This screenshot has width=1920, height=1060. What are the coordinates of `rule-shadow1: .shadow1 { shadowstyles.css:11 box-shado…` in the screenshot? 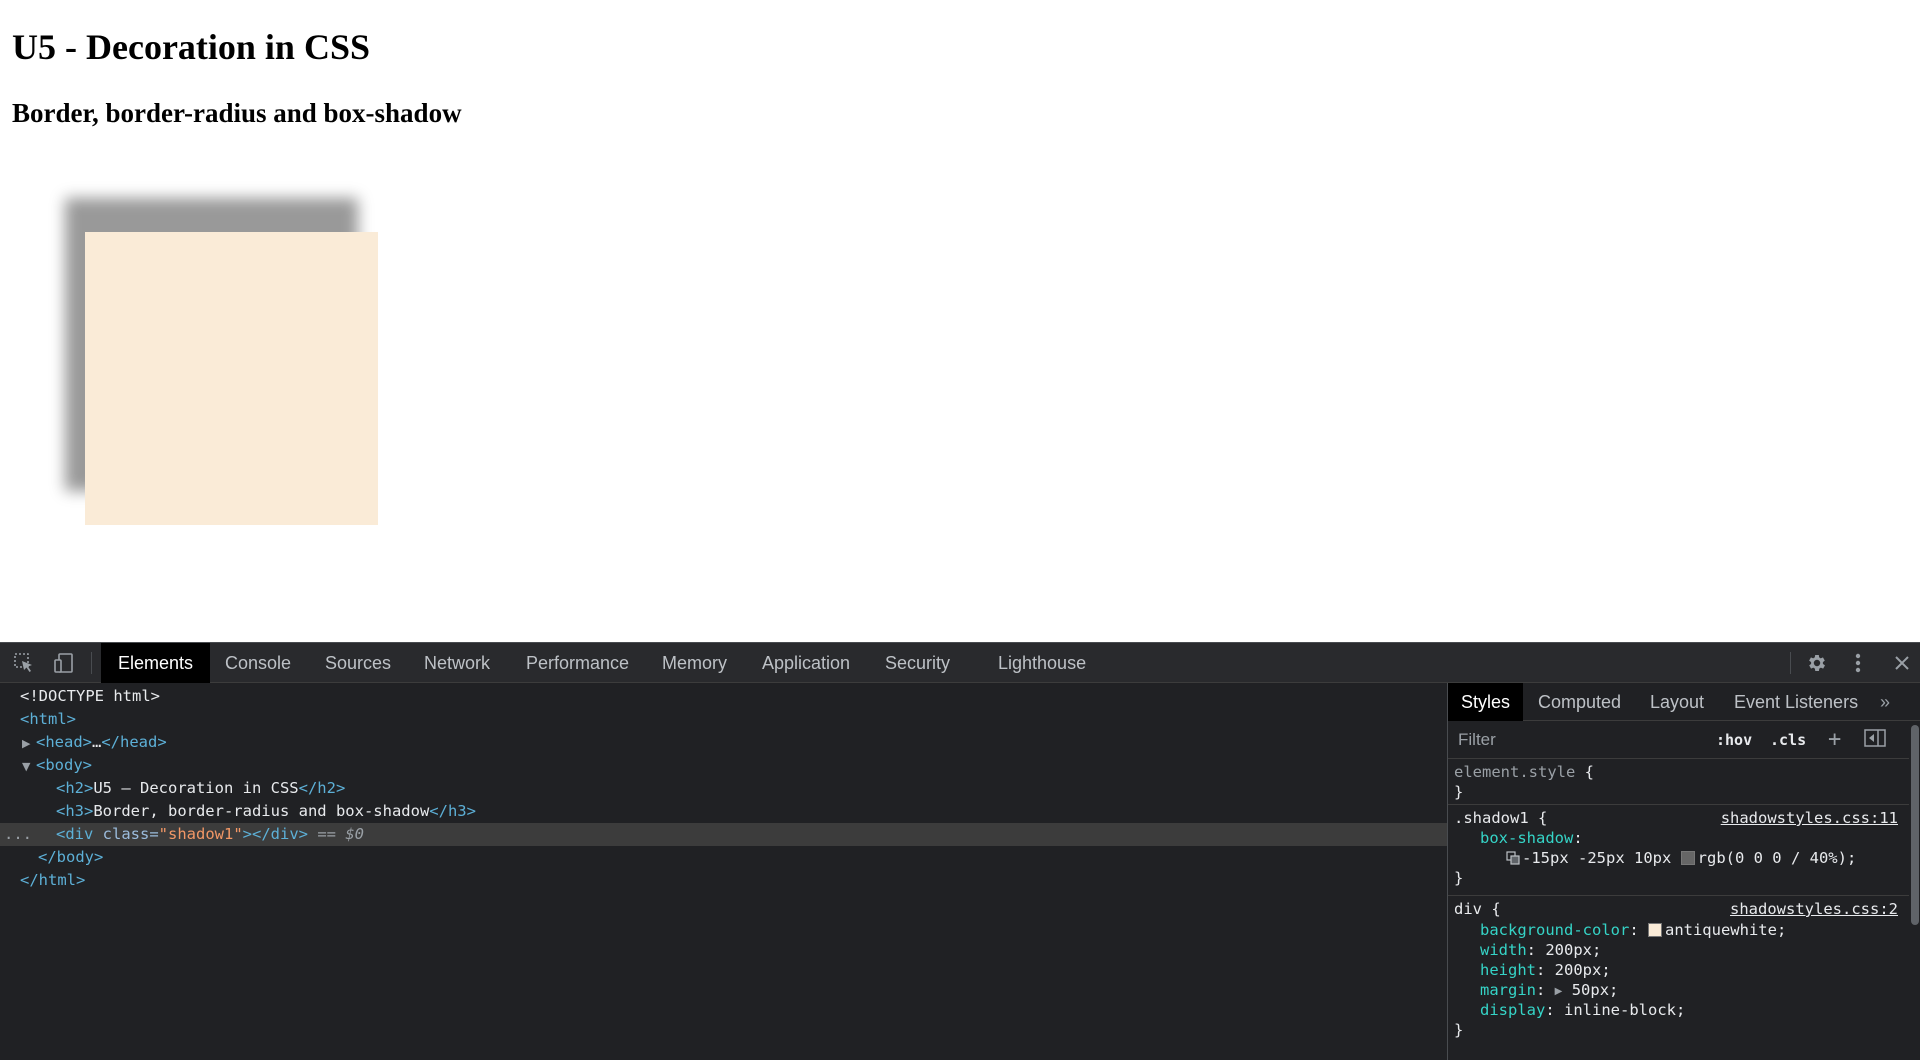 It's located at (1679, 850).